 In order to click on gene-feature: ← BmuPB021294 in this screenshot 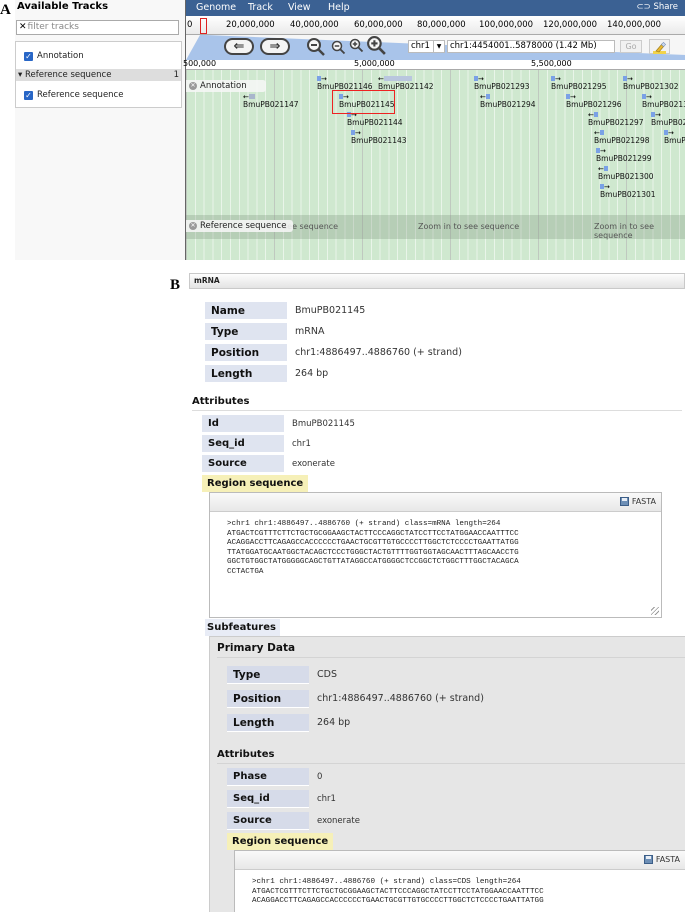, I will do `click(508, 102)`.